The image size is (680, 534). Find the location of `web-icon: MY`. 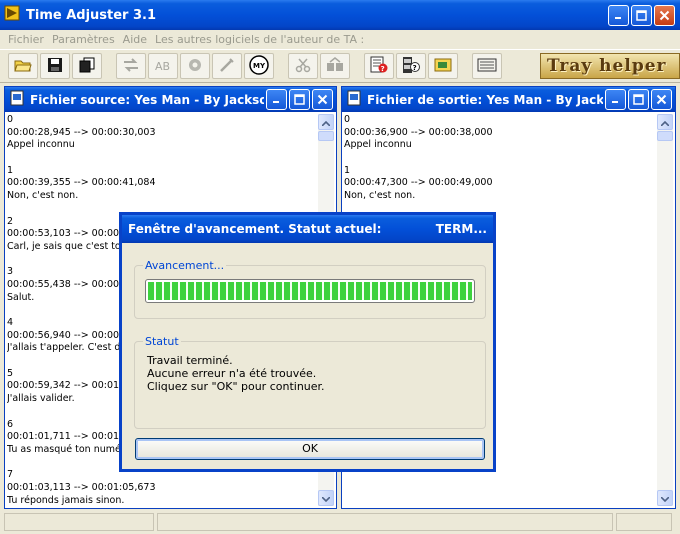

web-icon: MY is located at coordinates (259, 66).